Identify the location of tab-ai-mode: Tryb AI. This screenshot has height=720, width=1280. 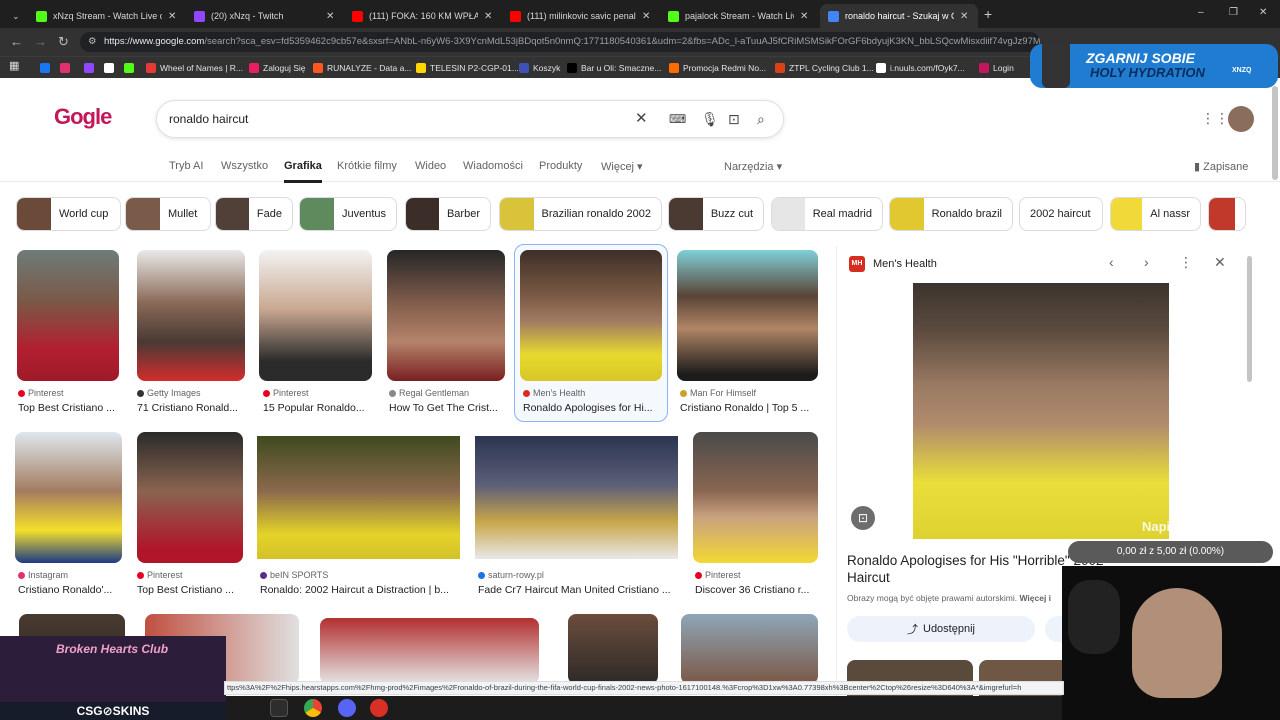
(186, 166).